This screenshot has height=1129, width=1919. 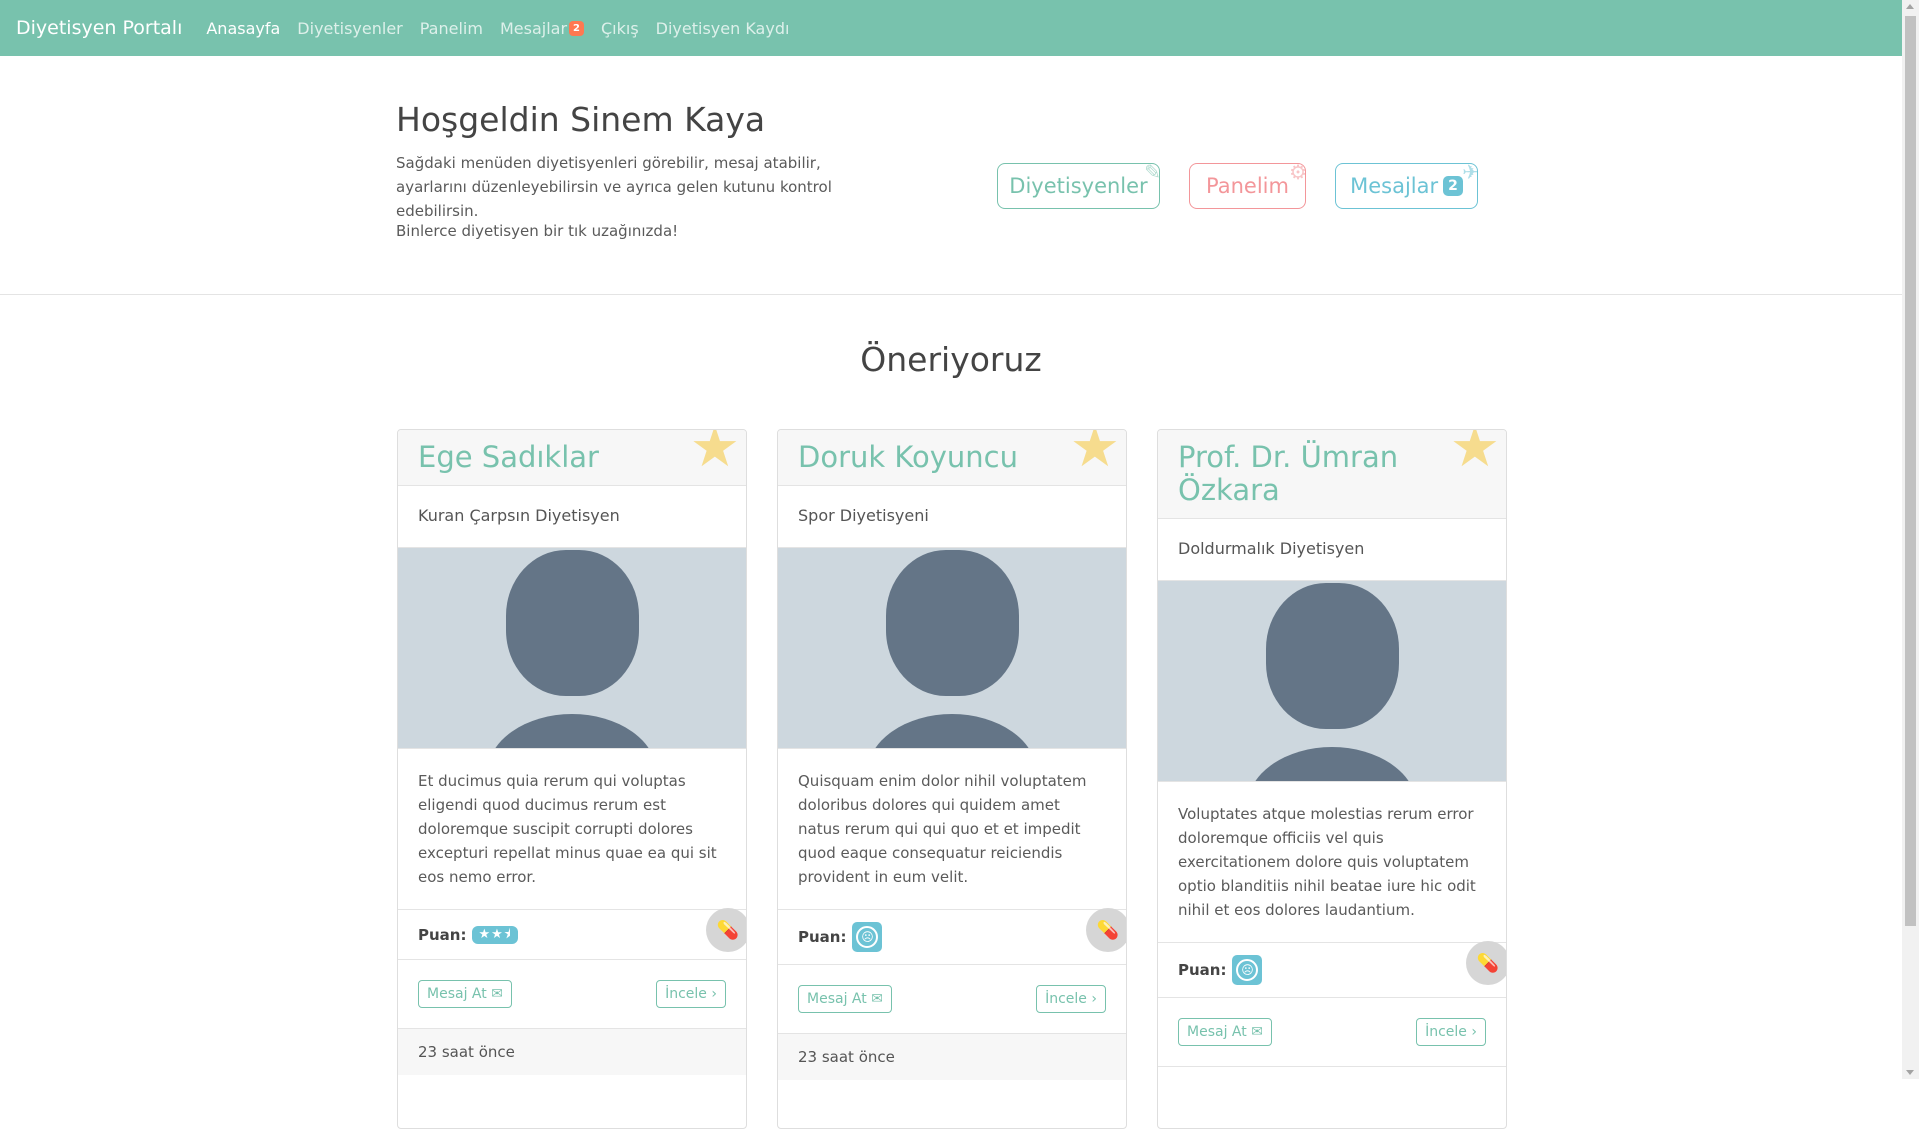 I want to click on messages-button-badge: 2, so click(x=1453, y=186).